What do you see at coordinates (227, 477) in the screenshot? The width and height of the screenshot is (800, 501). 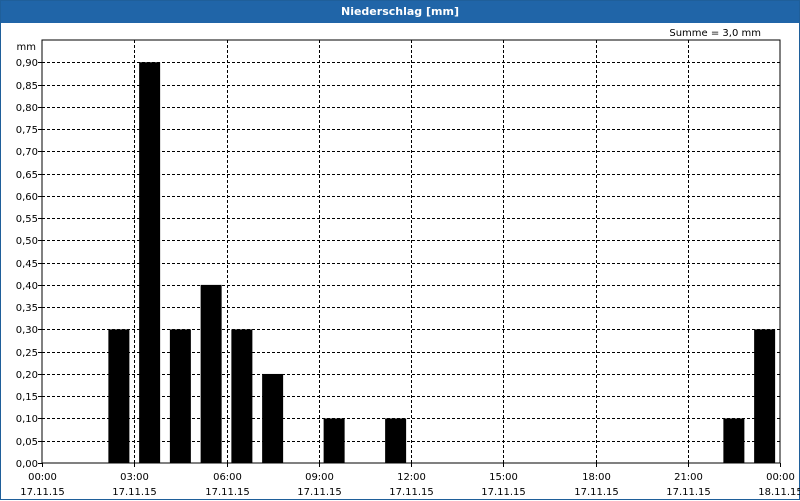 I see `x-tick-time-label: 06:00` at bounding box center [227, 477].